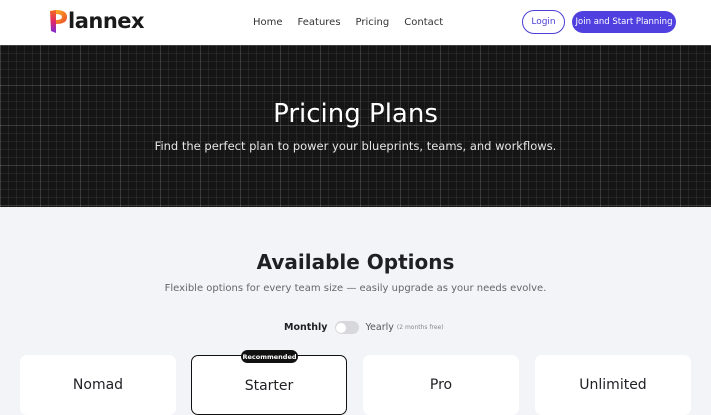 Image resolution: width=711 pixels, height=415 pixels. I want to click on brand-name: lannex, so click(106, 21).